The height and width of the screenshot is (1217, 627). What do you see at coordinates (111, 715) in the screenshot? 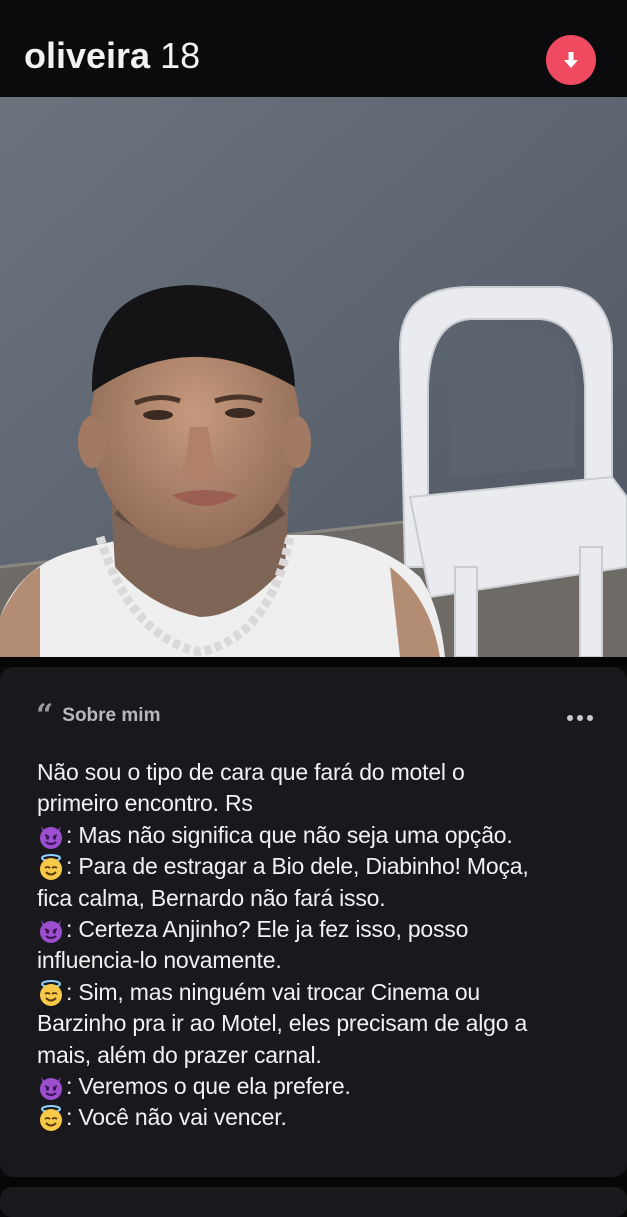
I see `about-me-title: Sobre mim` at bounding box center [111, 715].